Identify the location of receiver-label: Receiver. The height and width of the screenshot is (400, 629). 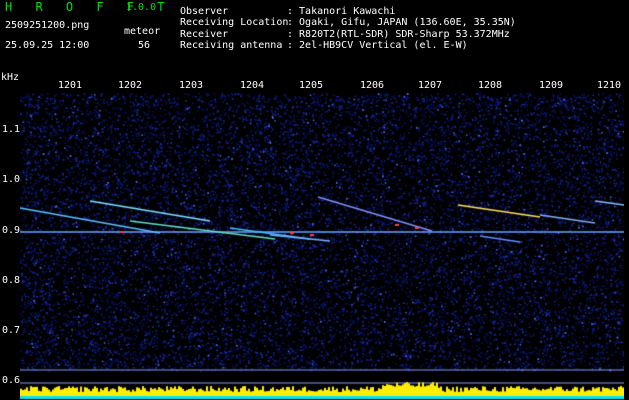
(204, 34).